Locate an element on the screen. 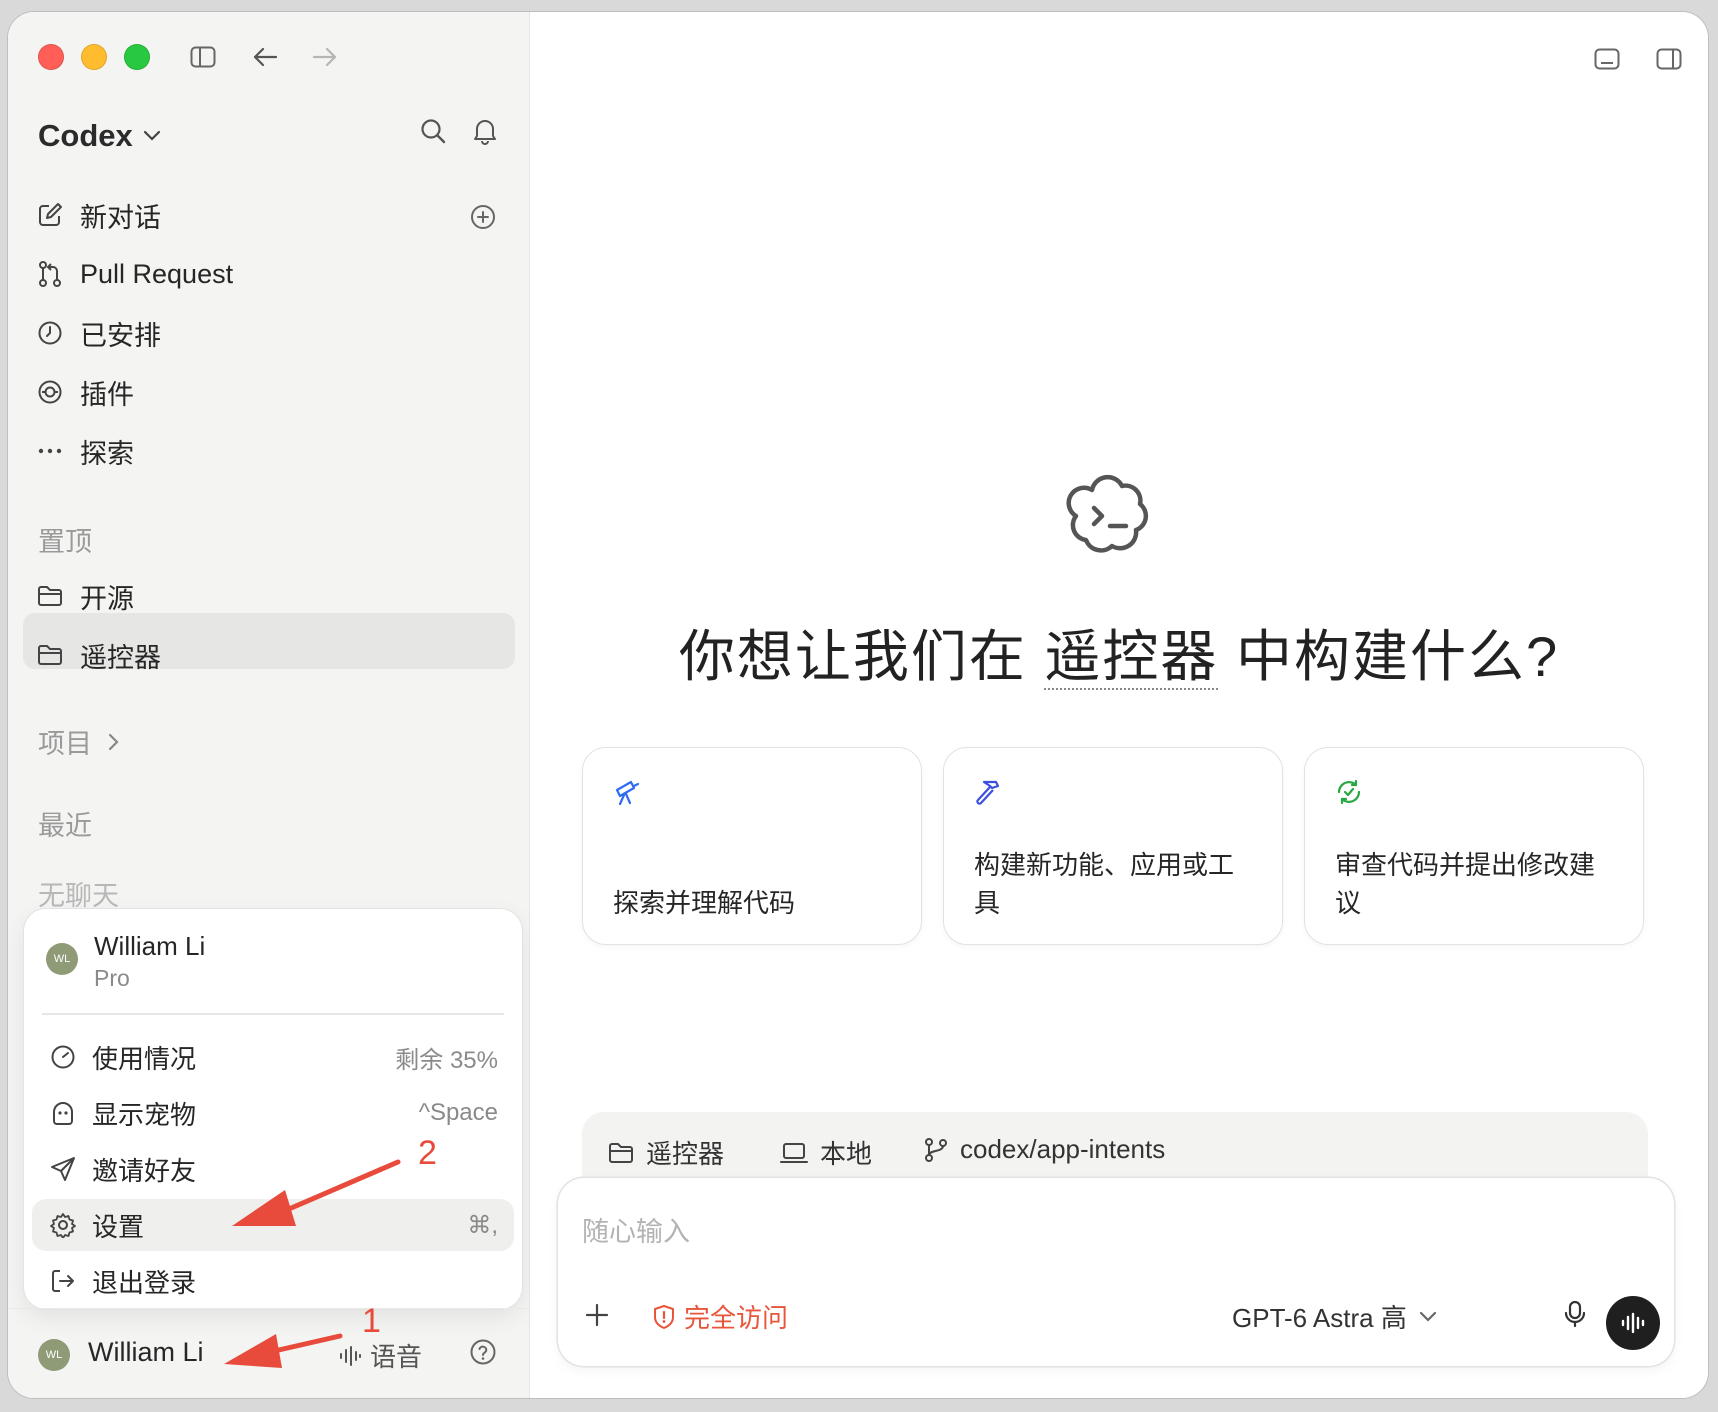 The height and width of the screenshot is (1412, 1718). annotation-arrows is located at coordinates (312, 1263).